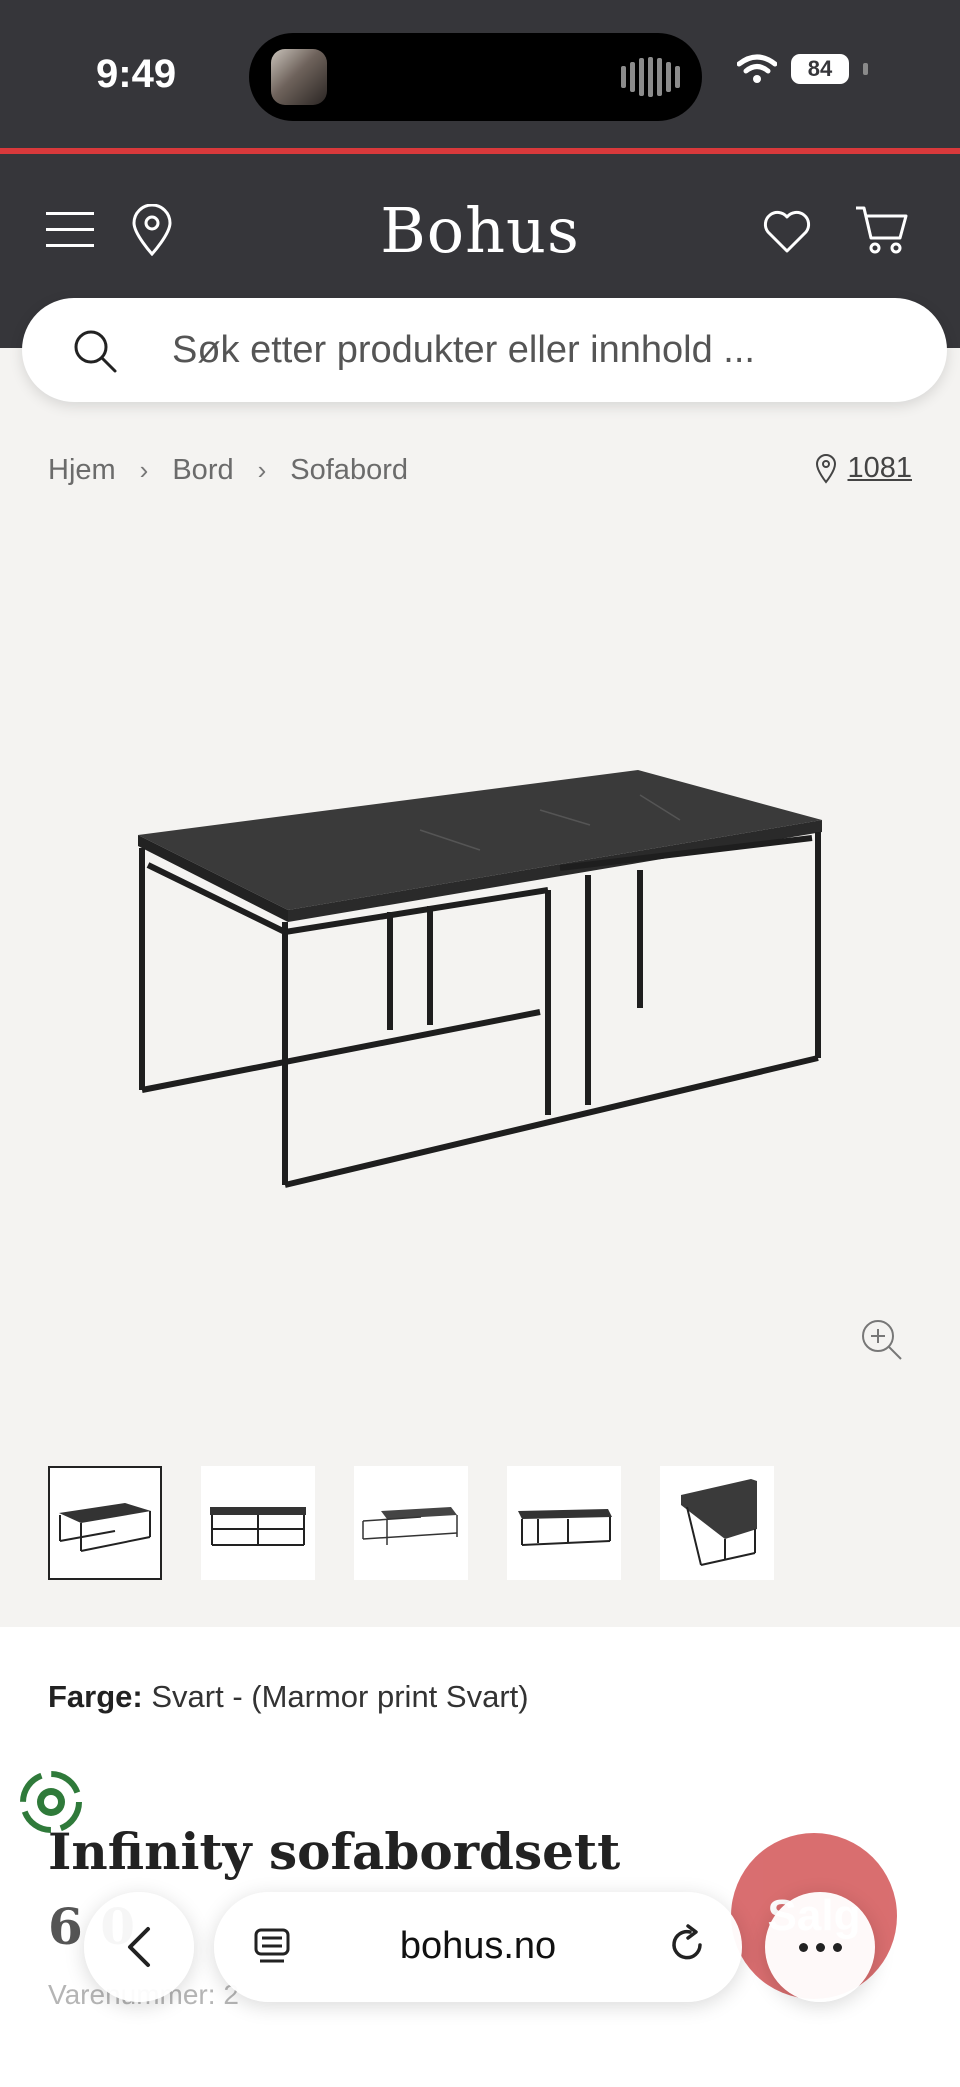  I want to click on zoom-in-icon, so click(882, 1340).